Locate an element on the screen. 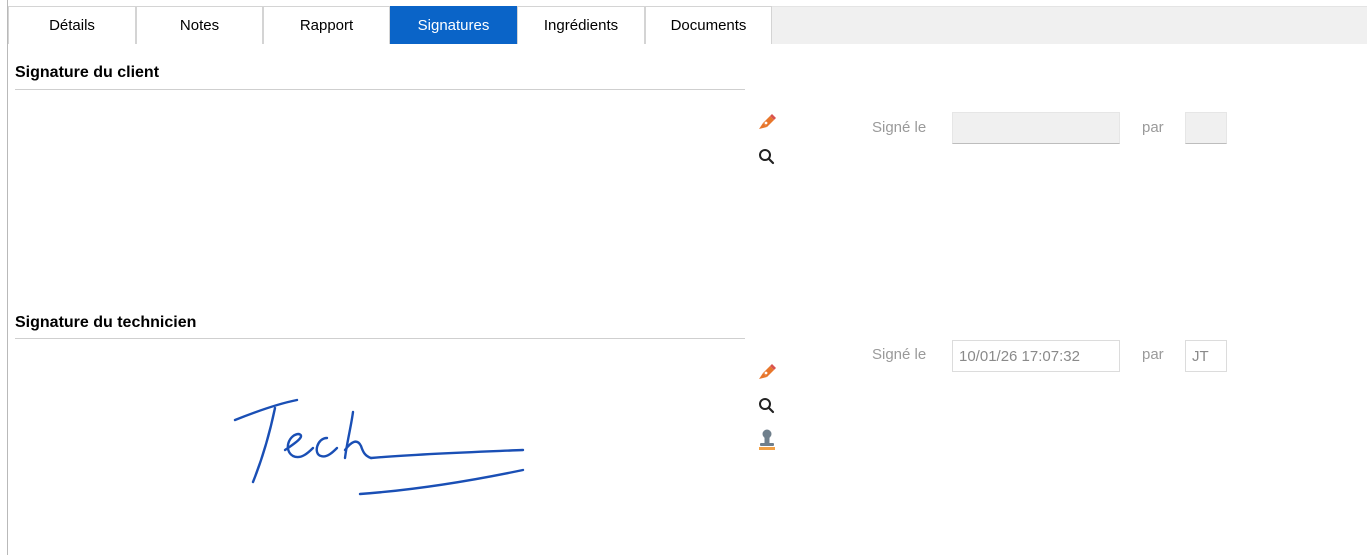  tab-documents: Documents is located at coordinates (708, 25).